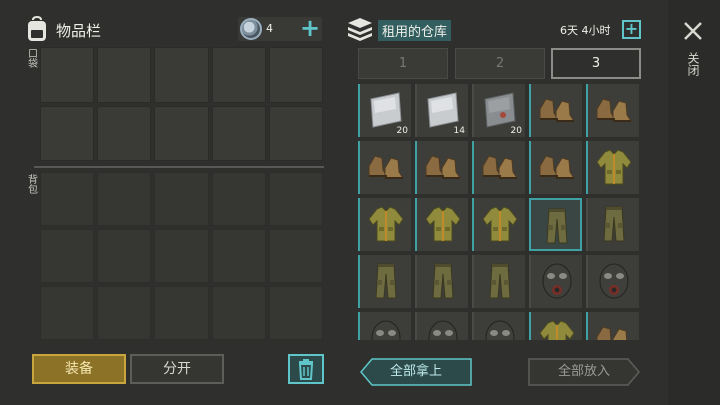 The image size is (720, 405). I want to click on coin-icon, so click(251, 29).